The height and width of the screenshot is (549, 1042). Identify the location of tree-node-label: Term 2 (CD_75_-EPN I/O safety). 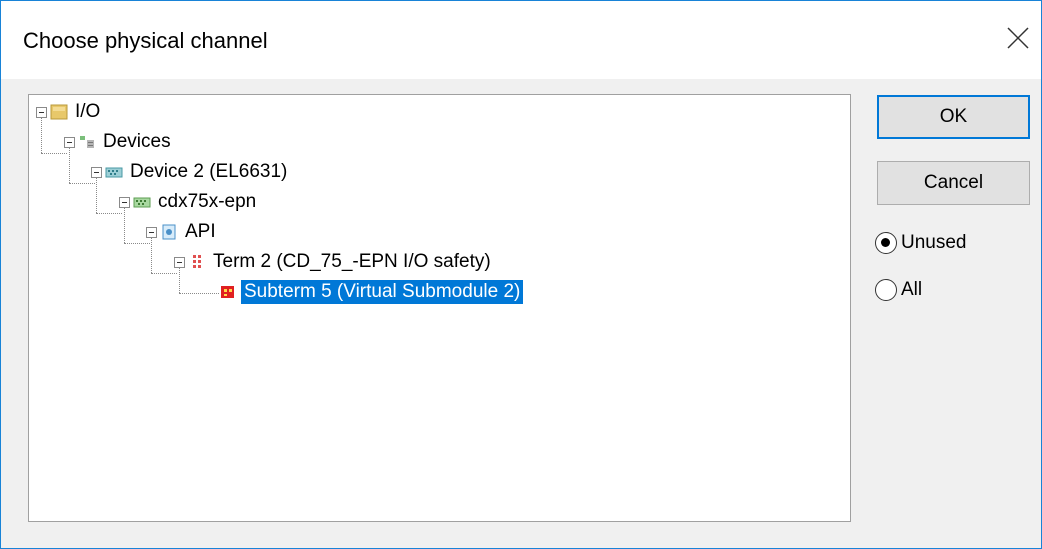
(352, 261).